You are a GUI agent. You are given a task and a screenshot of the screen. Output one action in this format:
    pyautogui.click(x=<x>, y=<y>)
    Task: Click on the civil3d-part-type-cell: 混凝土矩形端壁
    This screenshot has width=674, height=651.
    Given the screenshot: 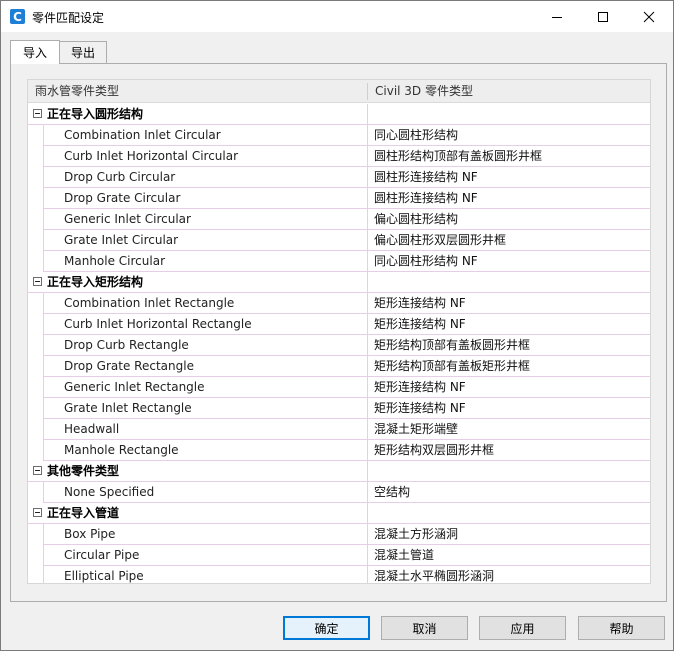 What is the action you would take?
    pyautogui.click(x=509, y=429)
    